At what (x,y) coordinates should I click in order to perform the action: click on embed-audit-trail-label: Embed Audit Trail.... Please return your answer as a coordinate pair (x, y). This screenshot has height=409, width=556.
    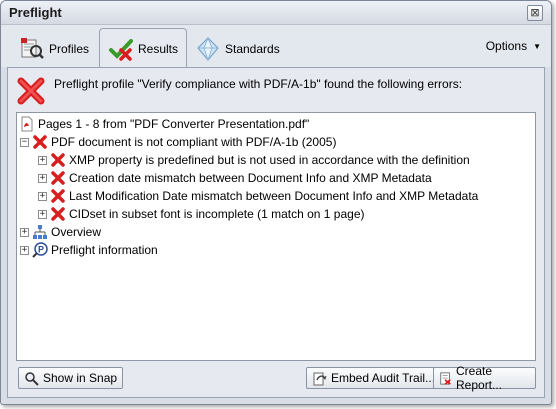
    Looking at the image, I should click on (383, 378).